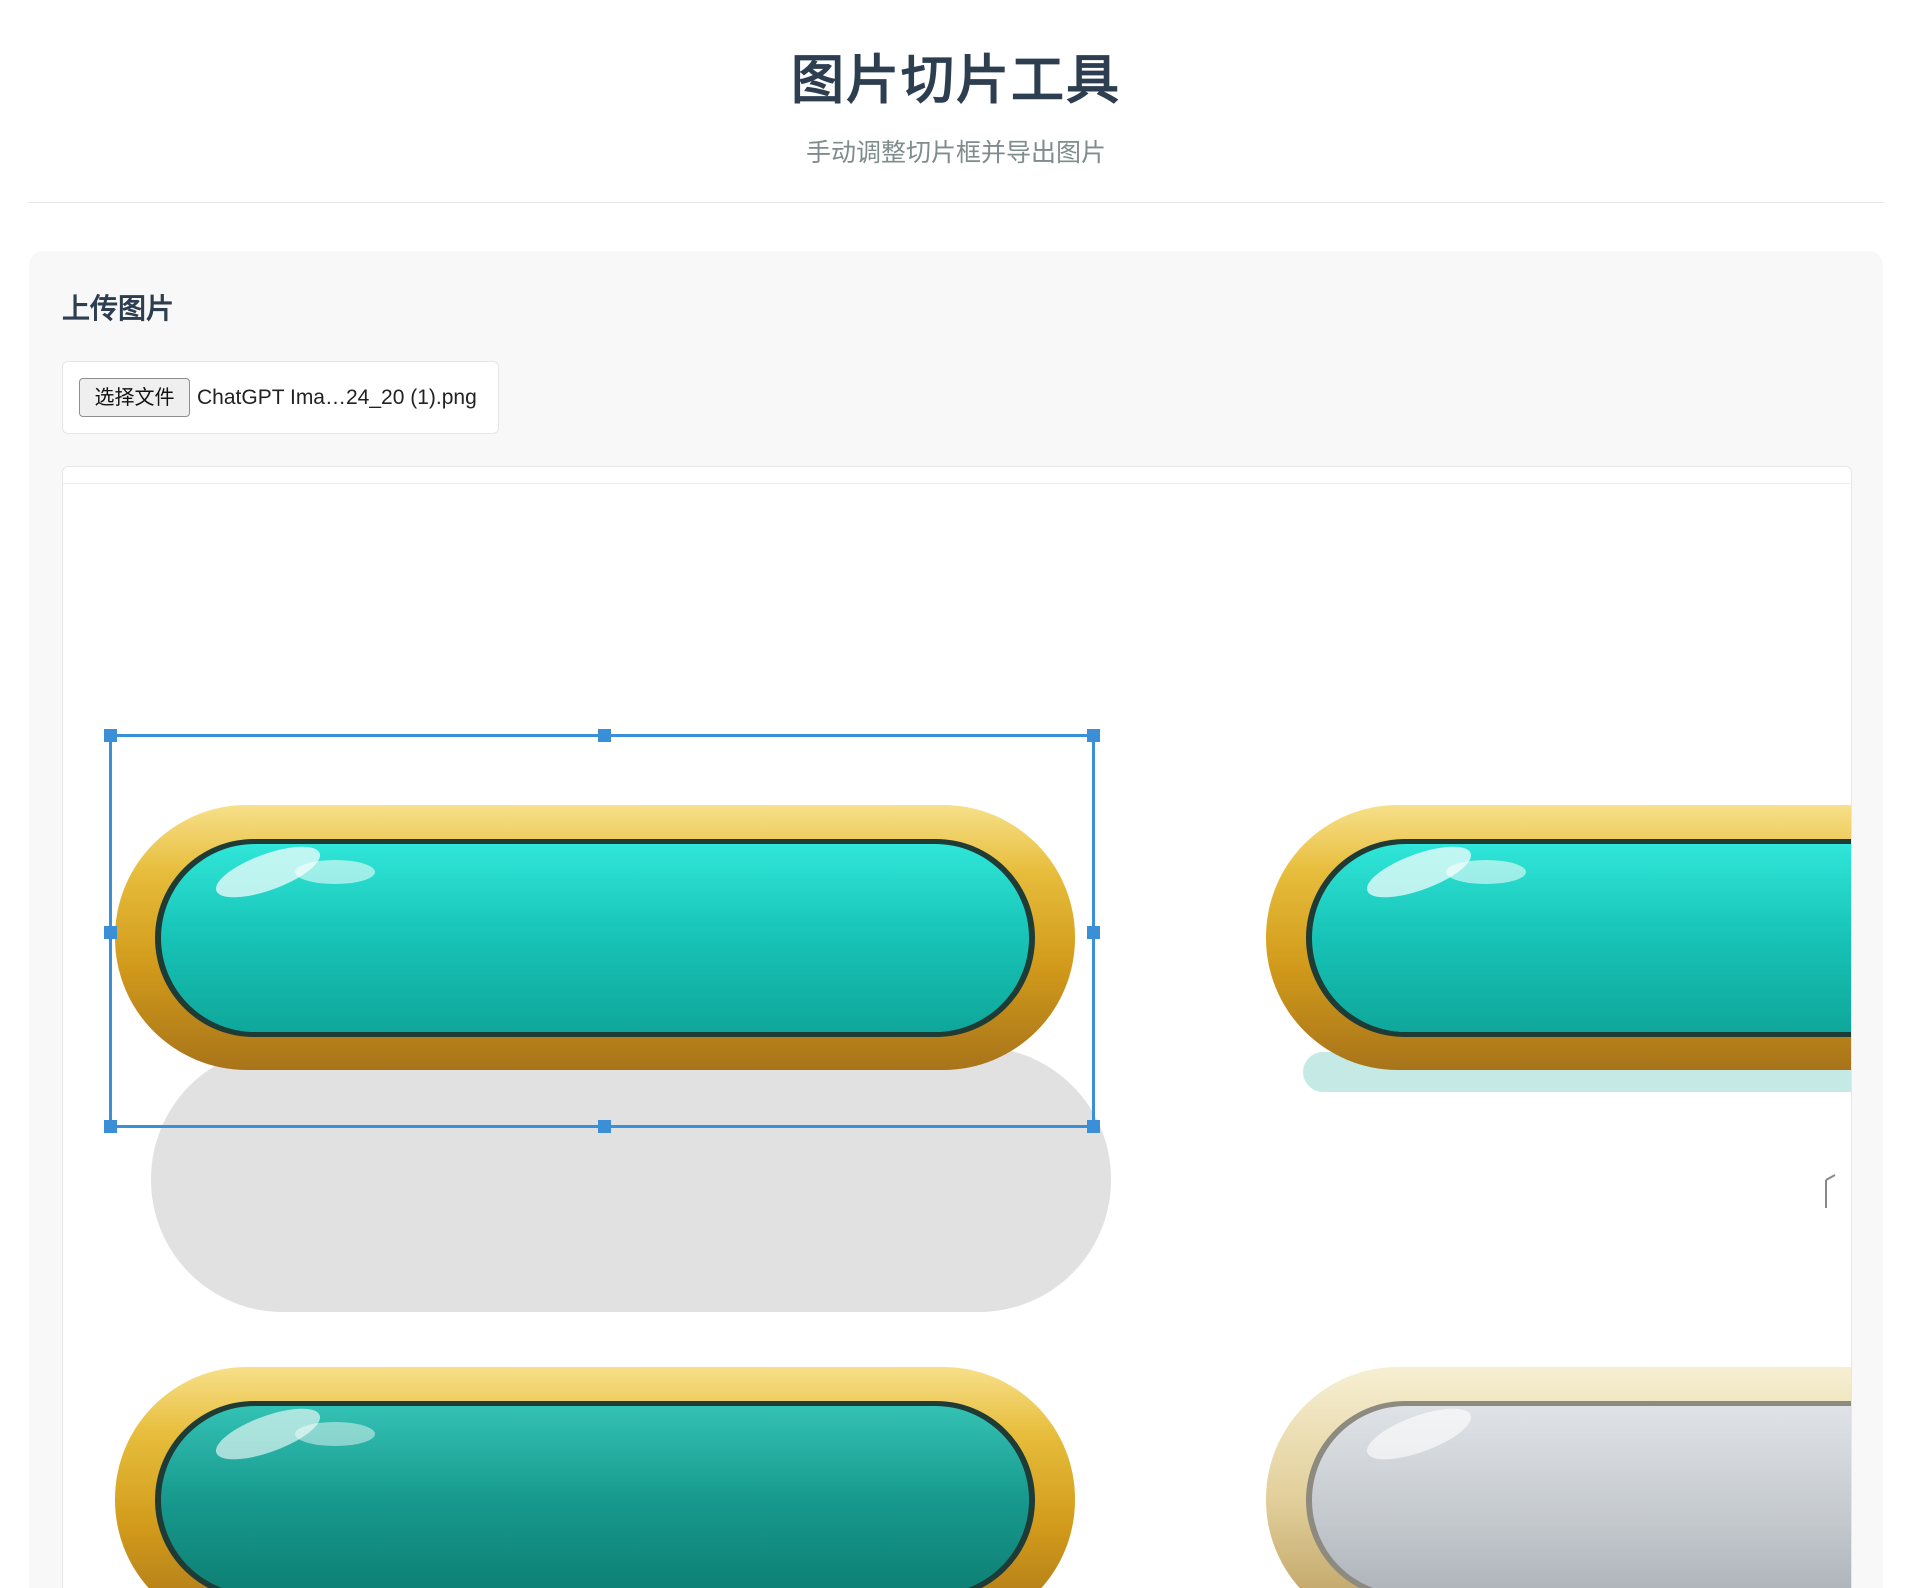  Describe the element at coordinates (110, 735) in the screenshot. I see `resize-handle-top-left-icon` at that location.